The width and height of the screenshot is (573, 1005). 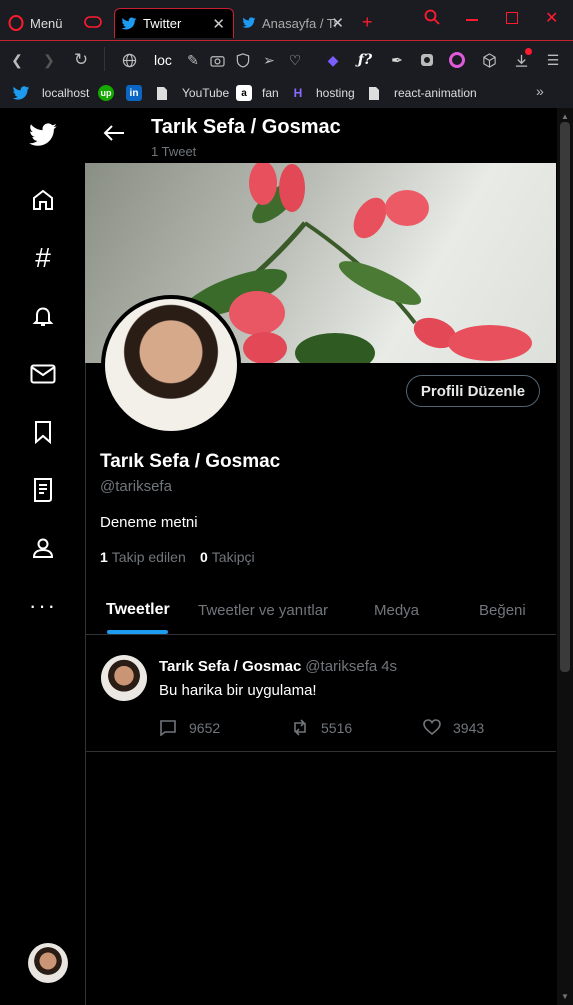 What do you see at coordinates (489, 60) in the screenshot?
I see `cube-icon` at bounding box center [489, 60].